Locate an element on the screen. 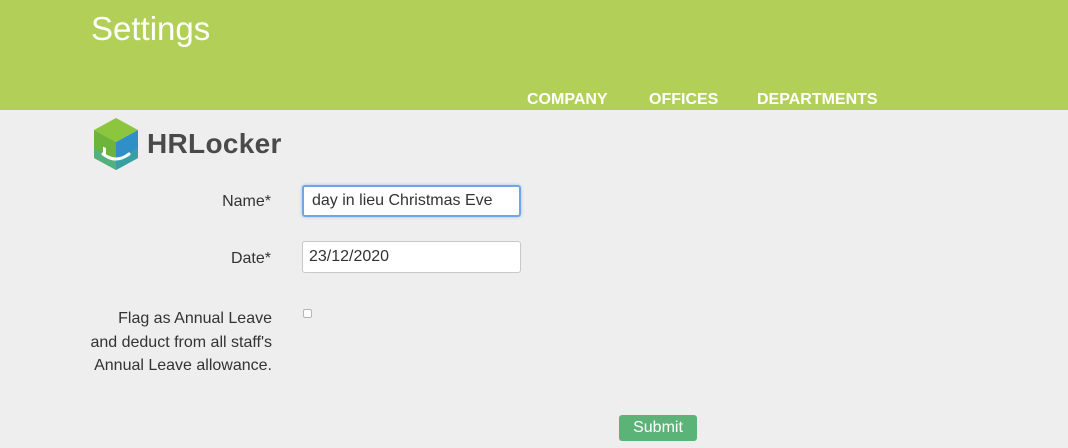 The width and height of the screenshot is (1068, 448). nav-item-departments: DEPARTMENTS is located at coordinates (817, 100).